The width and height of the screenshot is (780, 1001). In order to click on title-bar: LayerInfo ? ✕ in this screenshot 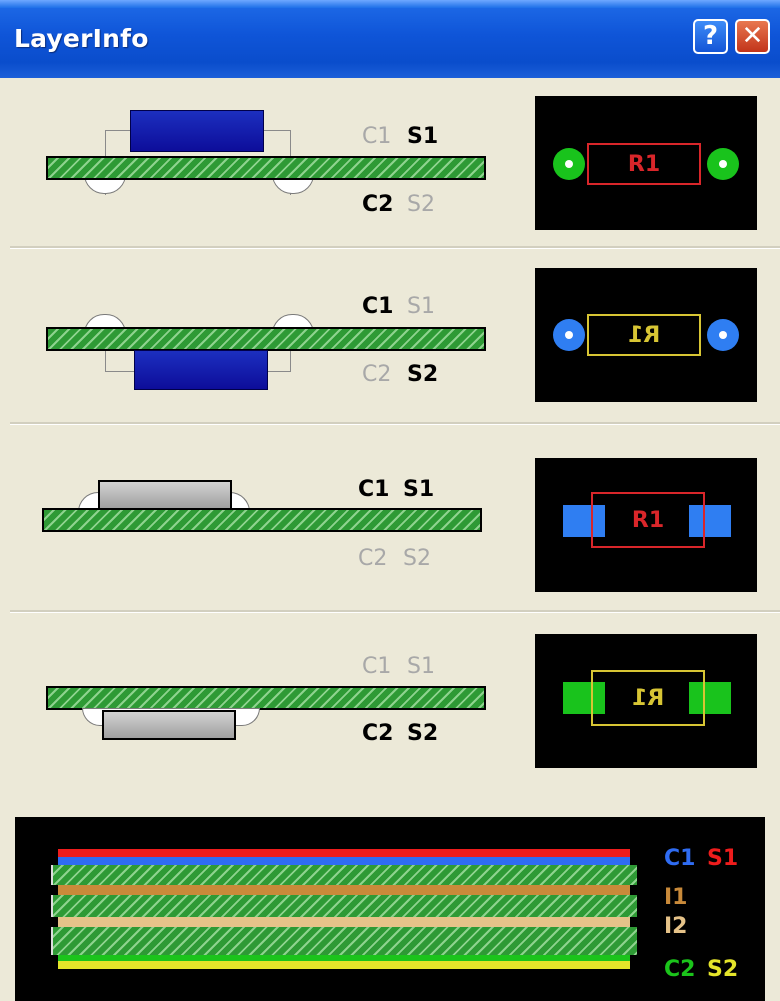, I will do `click(390, 39)`.